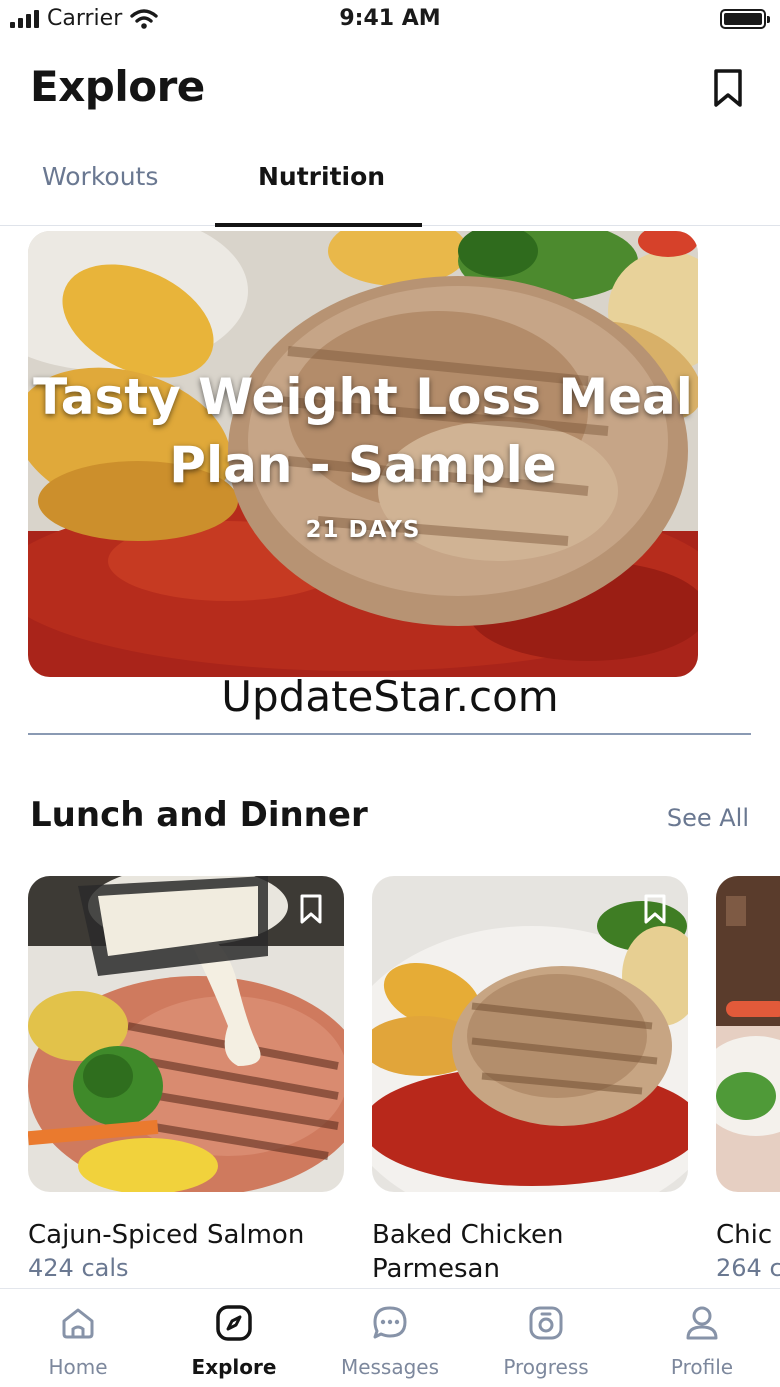  I want to click on profile-icon, so click(702, 1323).